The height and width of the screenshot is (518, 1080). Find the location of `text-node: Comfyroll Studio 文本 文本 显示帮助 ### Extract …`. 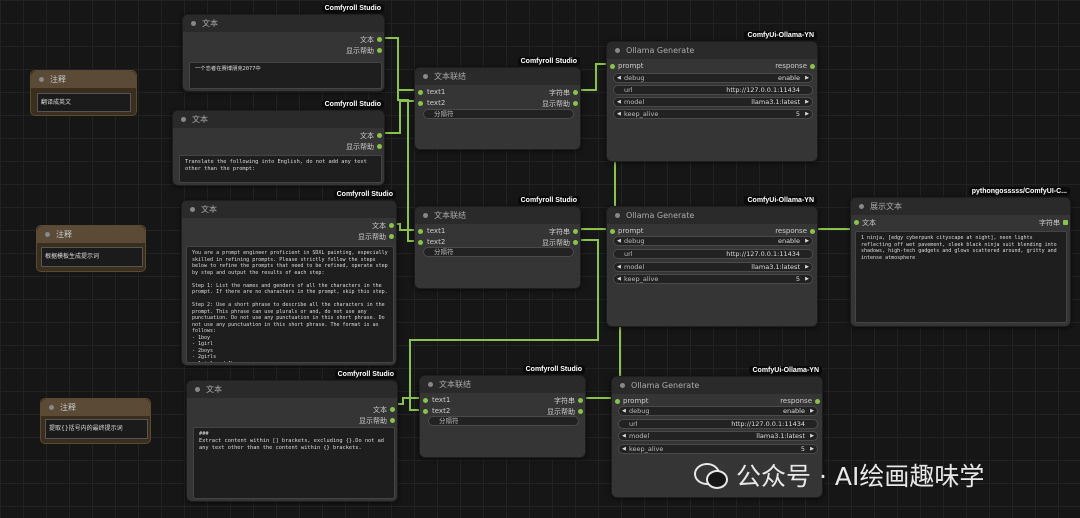

text-node: Comfyroll Studio 文本 文本 显示帮助 ### Extract … is located at coordinates (292, 436).